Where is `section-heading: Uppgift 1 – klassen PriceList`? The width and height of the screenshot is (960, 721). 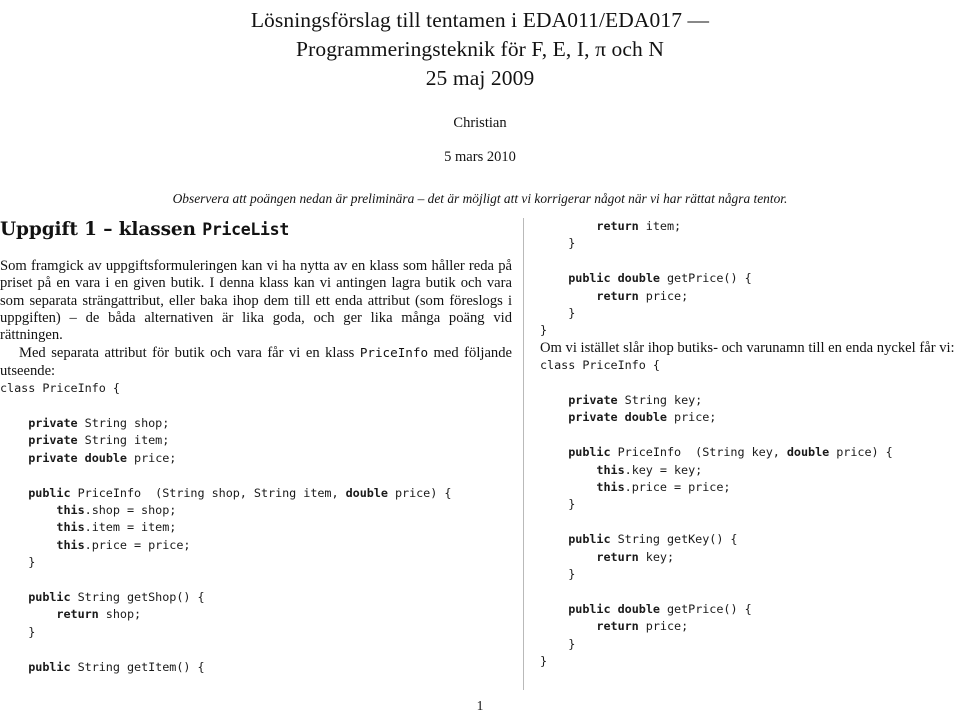
section-heading: Uppgift 1 – klassen PriceList is located at coordinates (256, 230).